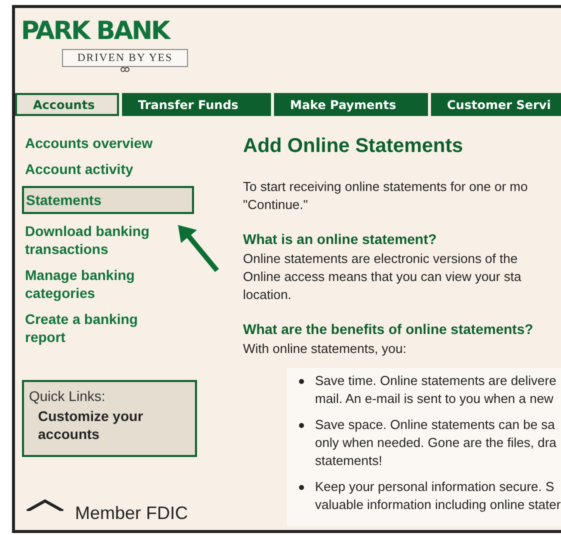  What do you see at coordinates (435, 443) in the screenshot?
I see `bullet-text: only when needed. Gone are the files, dra` at bounding box center [435, 443].